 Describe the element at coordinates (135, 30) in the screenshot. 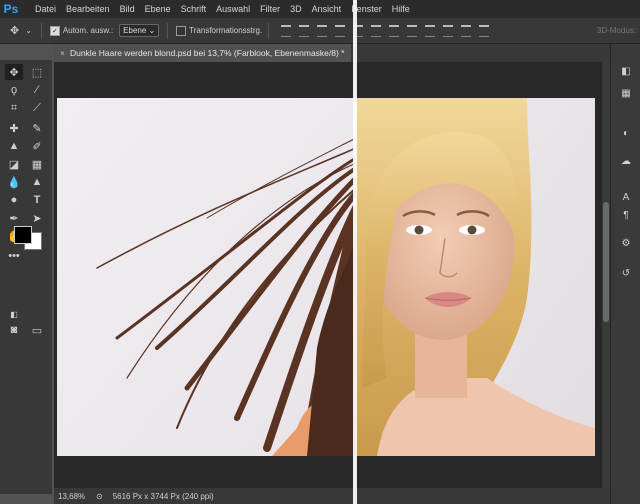

I see `auto-select-value: Ebene` at that location.